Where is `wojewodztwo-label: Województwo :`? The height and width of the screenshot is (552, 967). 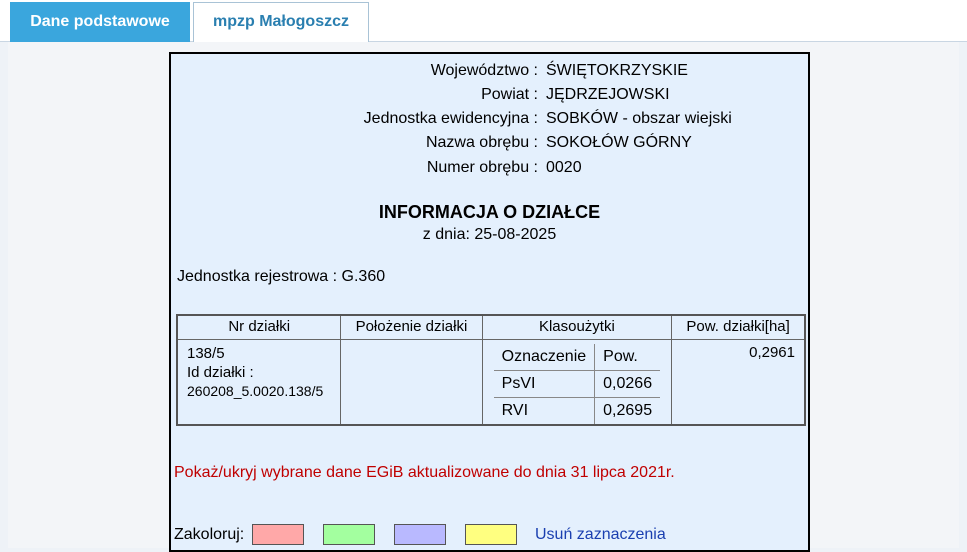 wojewodztwo-label: Województwo : is located at coordinates (484, 70).